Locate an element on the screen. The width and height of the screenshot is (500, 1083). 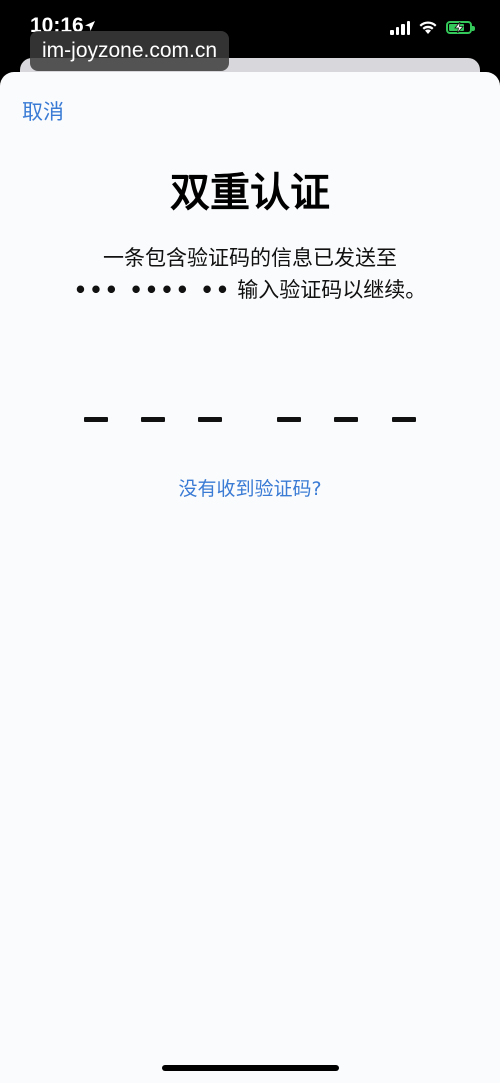
status-icons is located at coordinates (432, 27).